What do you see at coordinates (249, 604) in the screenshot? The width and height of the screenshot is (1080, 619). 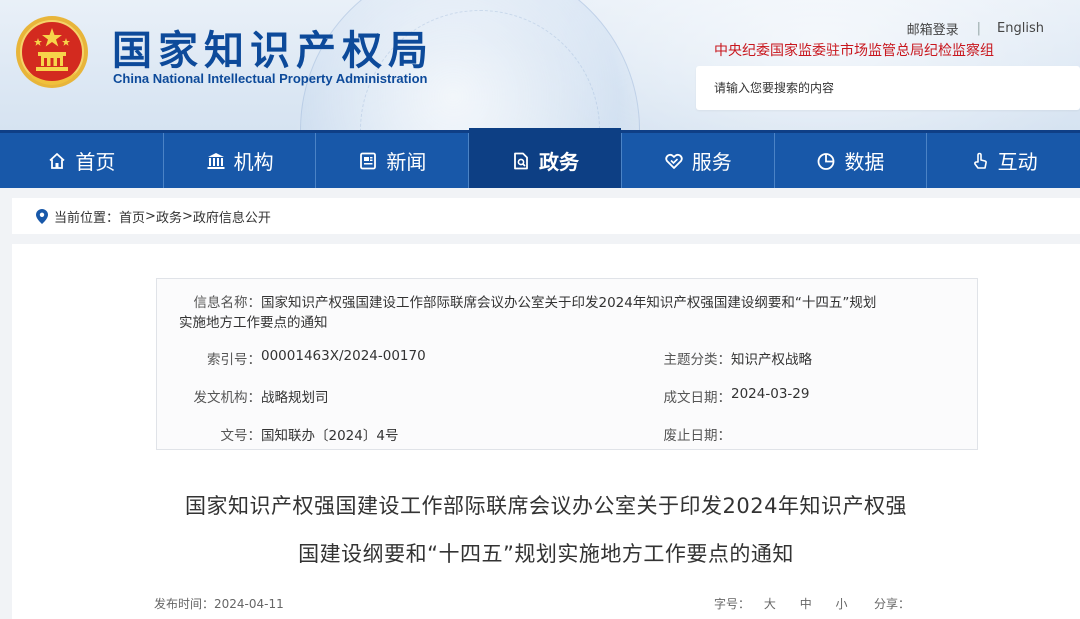 I see `publish-date: 2024-04-11` at bounding box center [249, 604].